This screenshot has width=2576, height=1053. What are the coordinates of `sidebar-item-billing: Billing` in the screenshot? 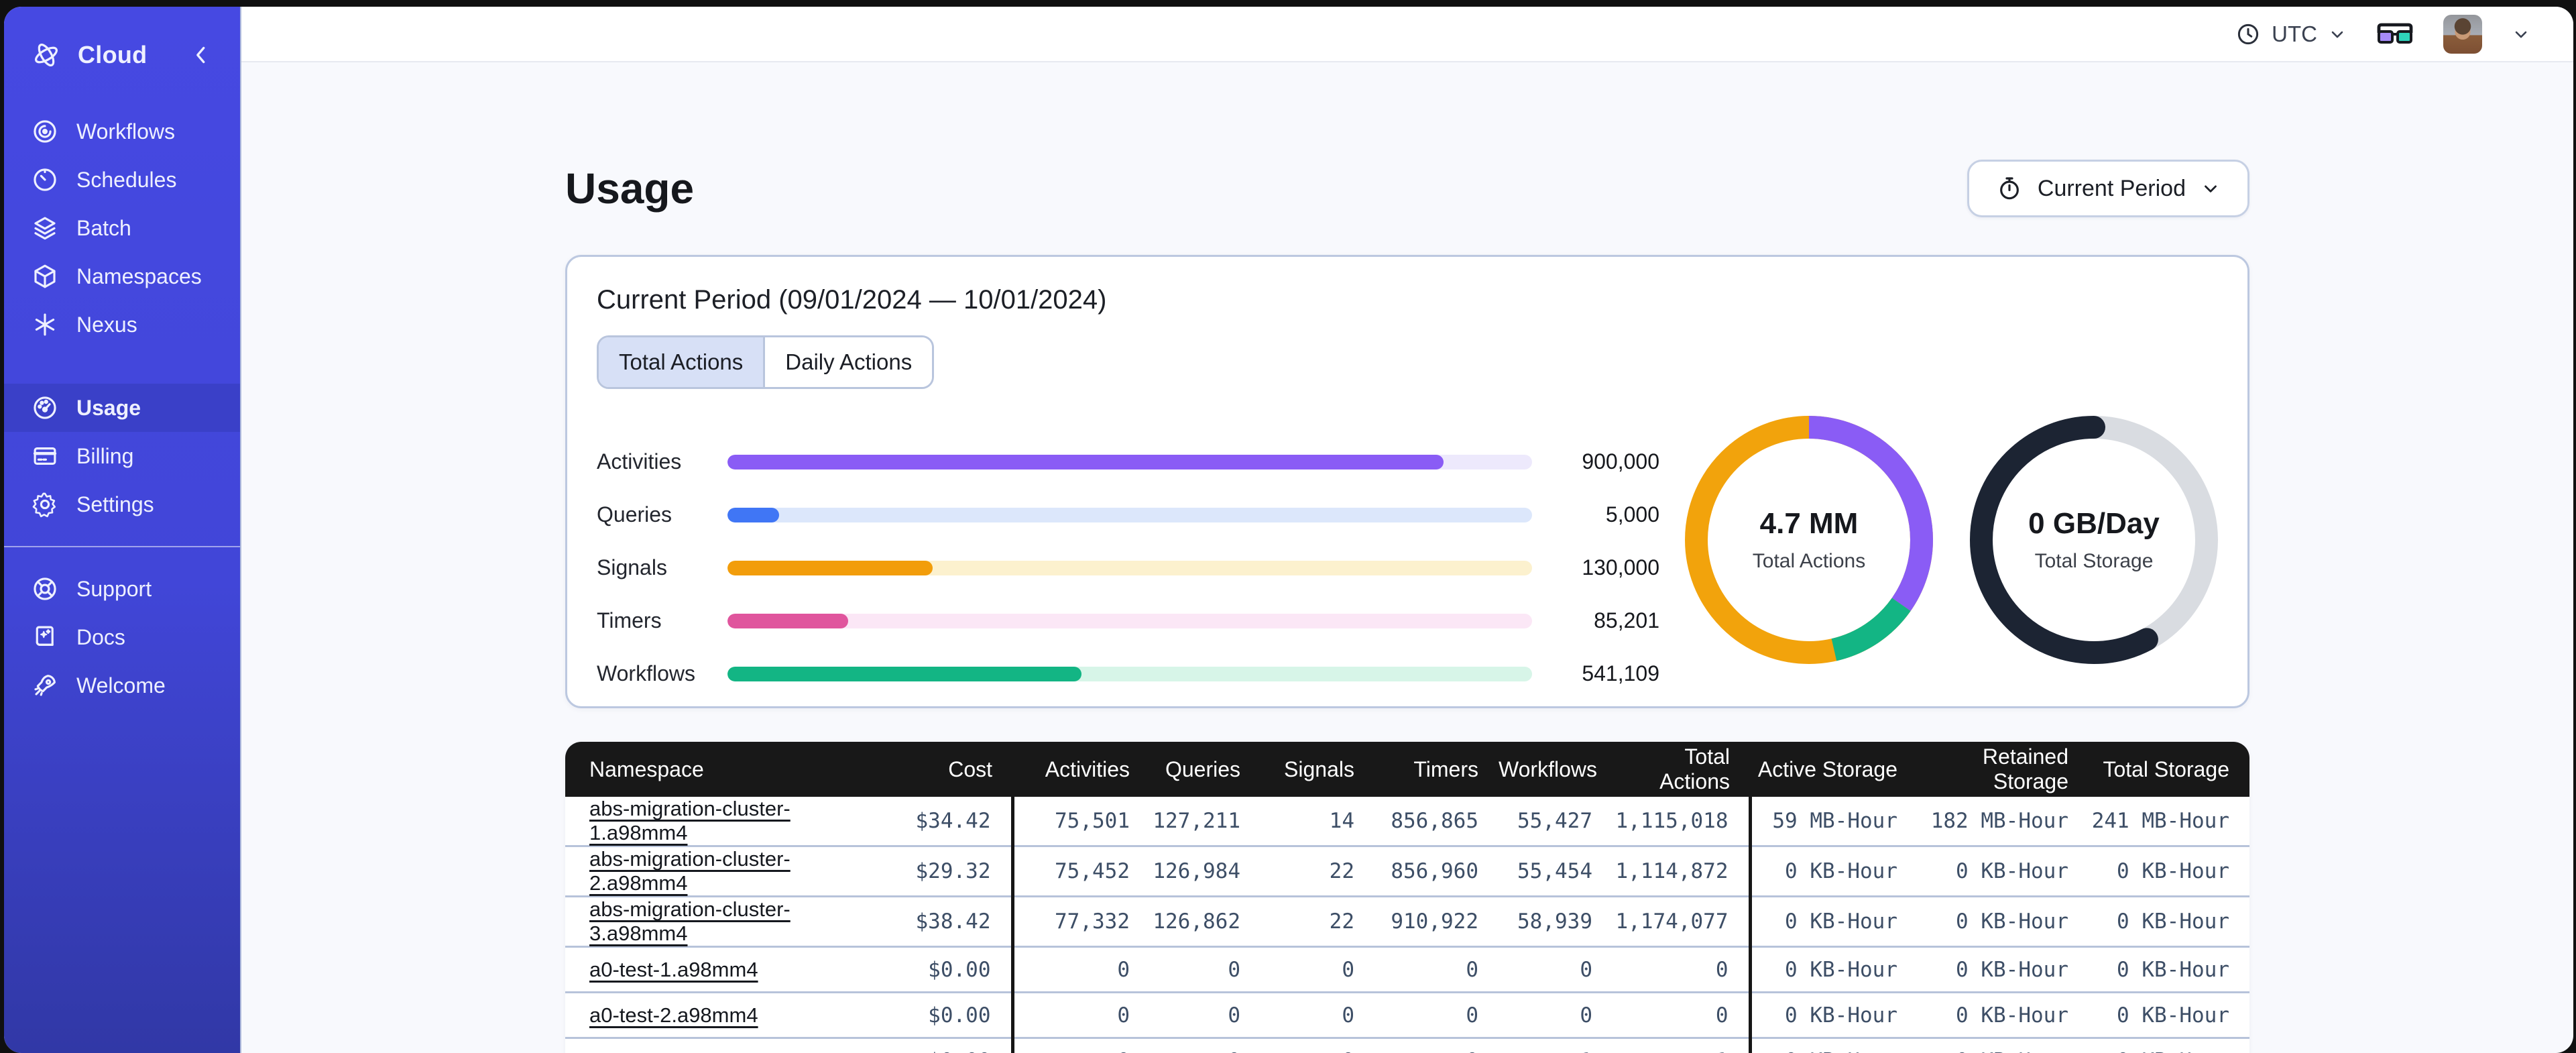 It's located at (122, 456).